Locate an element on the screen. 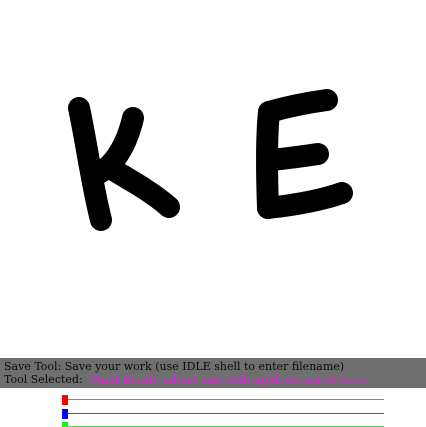 The height and width of the screenshot is (427, 426). color-sliders is located at coordinates (213, 407).